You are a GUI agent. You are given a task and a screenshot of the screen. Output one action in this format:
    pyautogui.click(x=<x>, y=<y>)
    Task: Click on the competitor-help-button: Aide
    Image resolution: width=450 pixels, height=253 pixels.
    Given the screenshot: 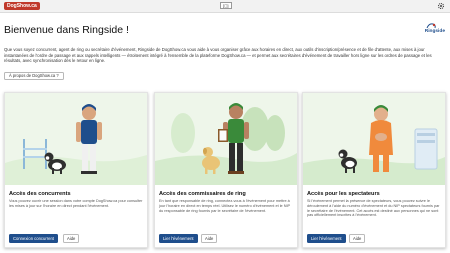 What is the action you would take?
    pyautogui.click(x=71, y=238)
    